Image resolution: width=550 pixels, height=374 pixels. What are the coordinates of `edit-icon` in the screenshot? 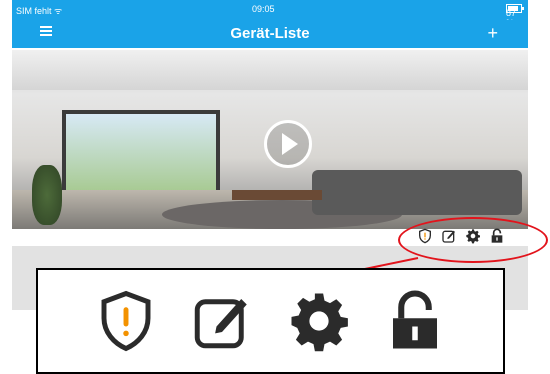 It's located at (221, 324).